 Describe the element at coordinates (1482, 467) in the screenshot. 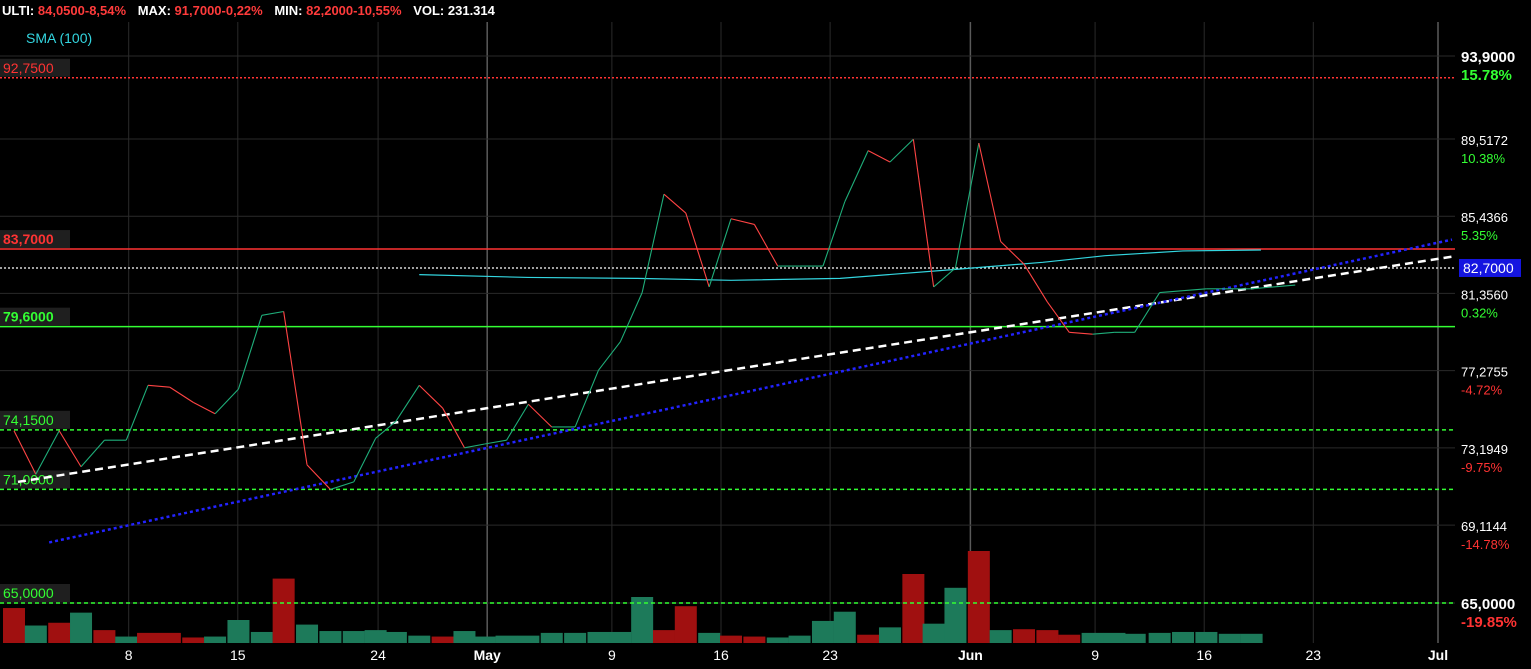

I see `y-pct-label: -9.75%` at that location.